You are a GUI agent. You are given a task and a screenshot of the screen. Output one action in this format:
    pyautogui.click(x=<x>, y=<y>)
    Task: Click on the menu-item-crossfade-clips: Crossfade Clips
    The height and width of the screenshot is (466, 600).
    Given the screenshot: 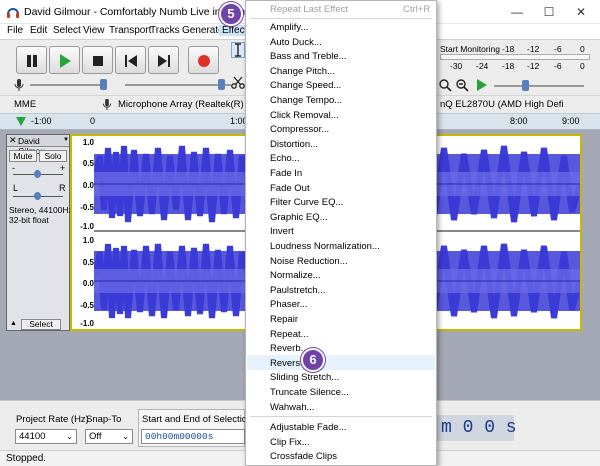 What is the action you would take?
    pyautogui.click(x=303, y=456)
    